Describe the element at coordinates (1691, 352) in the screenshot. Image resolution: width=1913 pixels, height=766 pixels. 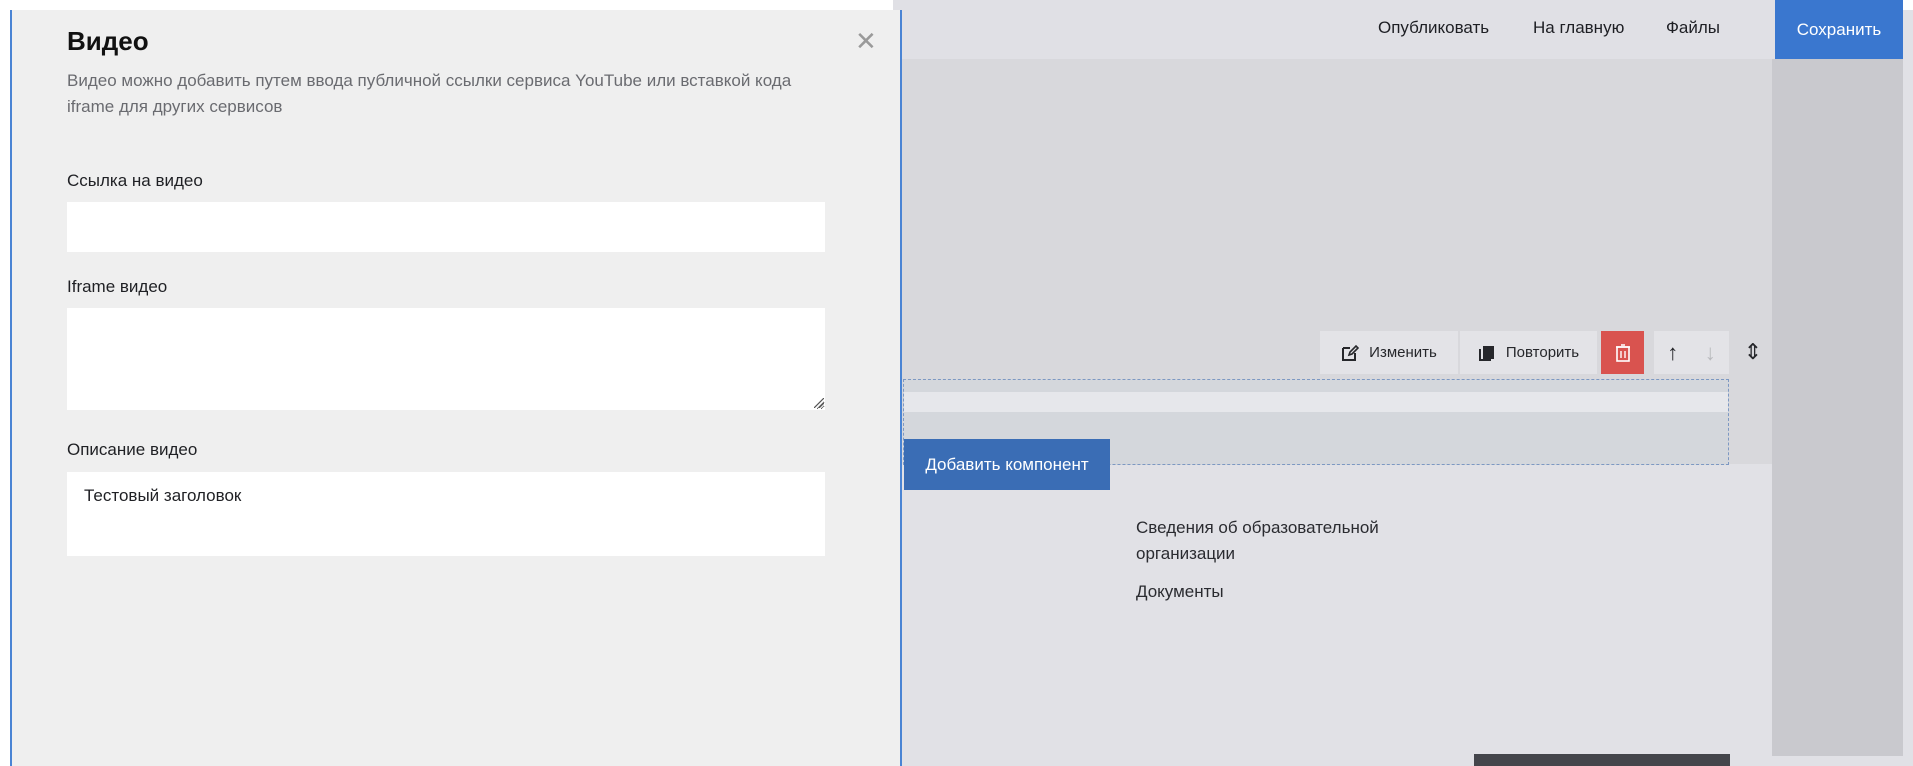
I see `reorder-arrows: ↑ ↓` at that location.